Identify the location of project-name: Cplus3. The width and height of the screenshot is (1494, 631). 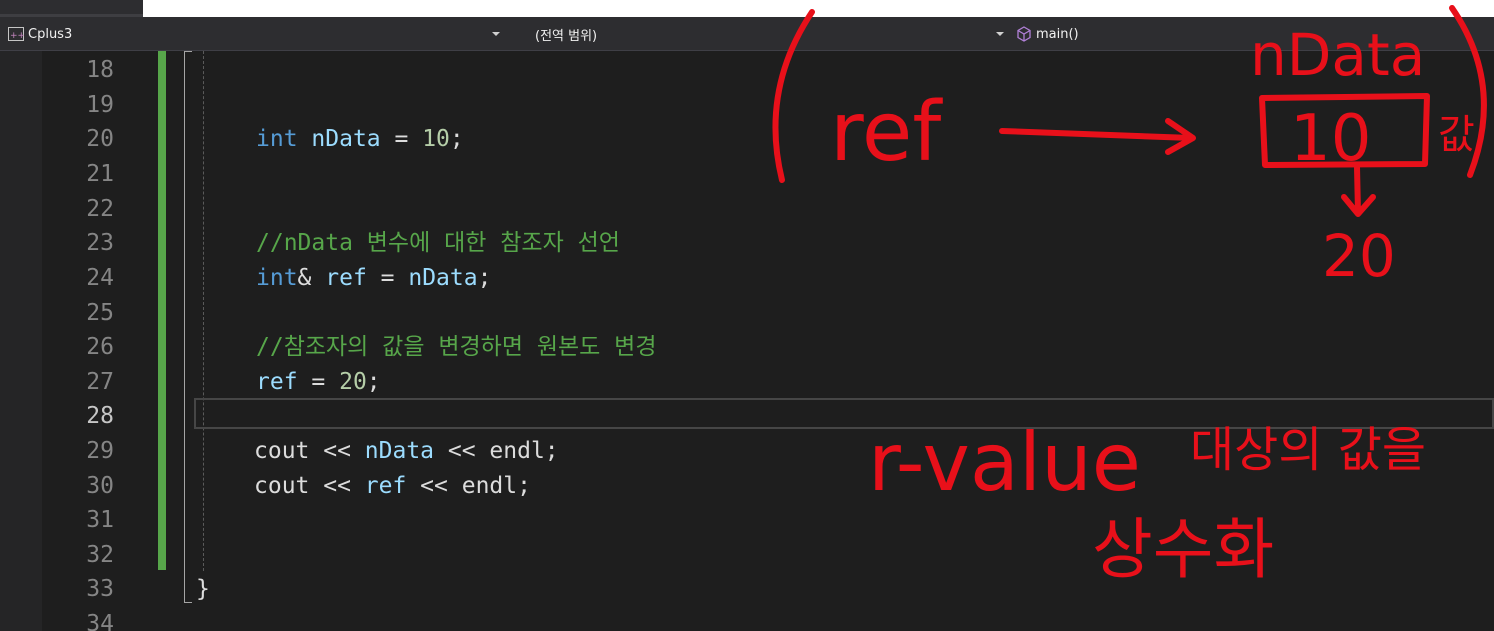
(50, 34).